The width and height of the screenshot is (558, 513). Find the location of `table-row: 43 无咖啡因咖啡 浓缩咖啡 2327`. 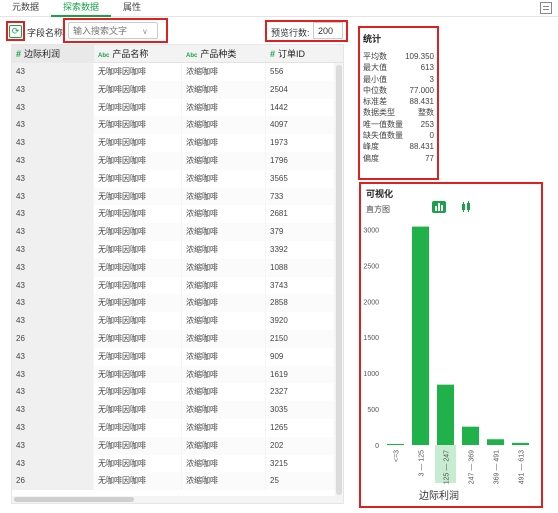

table-row: 43 无咖啡因咖啡 浓缩咖啡 2327 is located at coordinates (177, 392).